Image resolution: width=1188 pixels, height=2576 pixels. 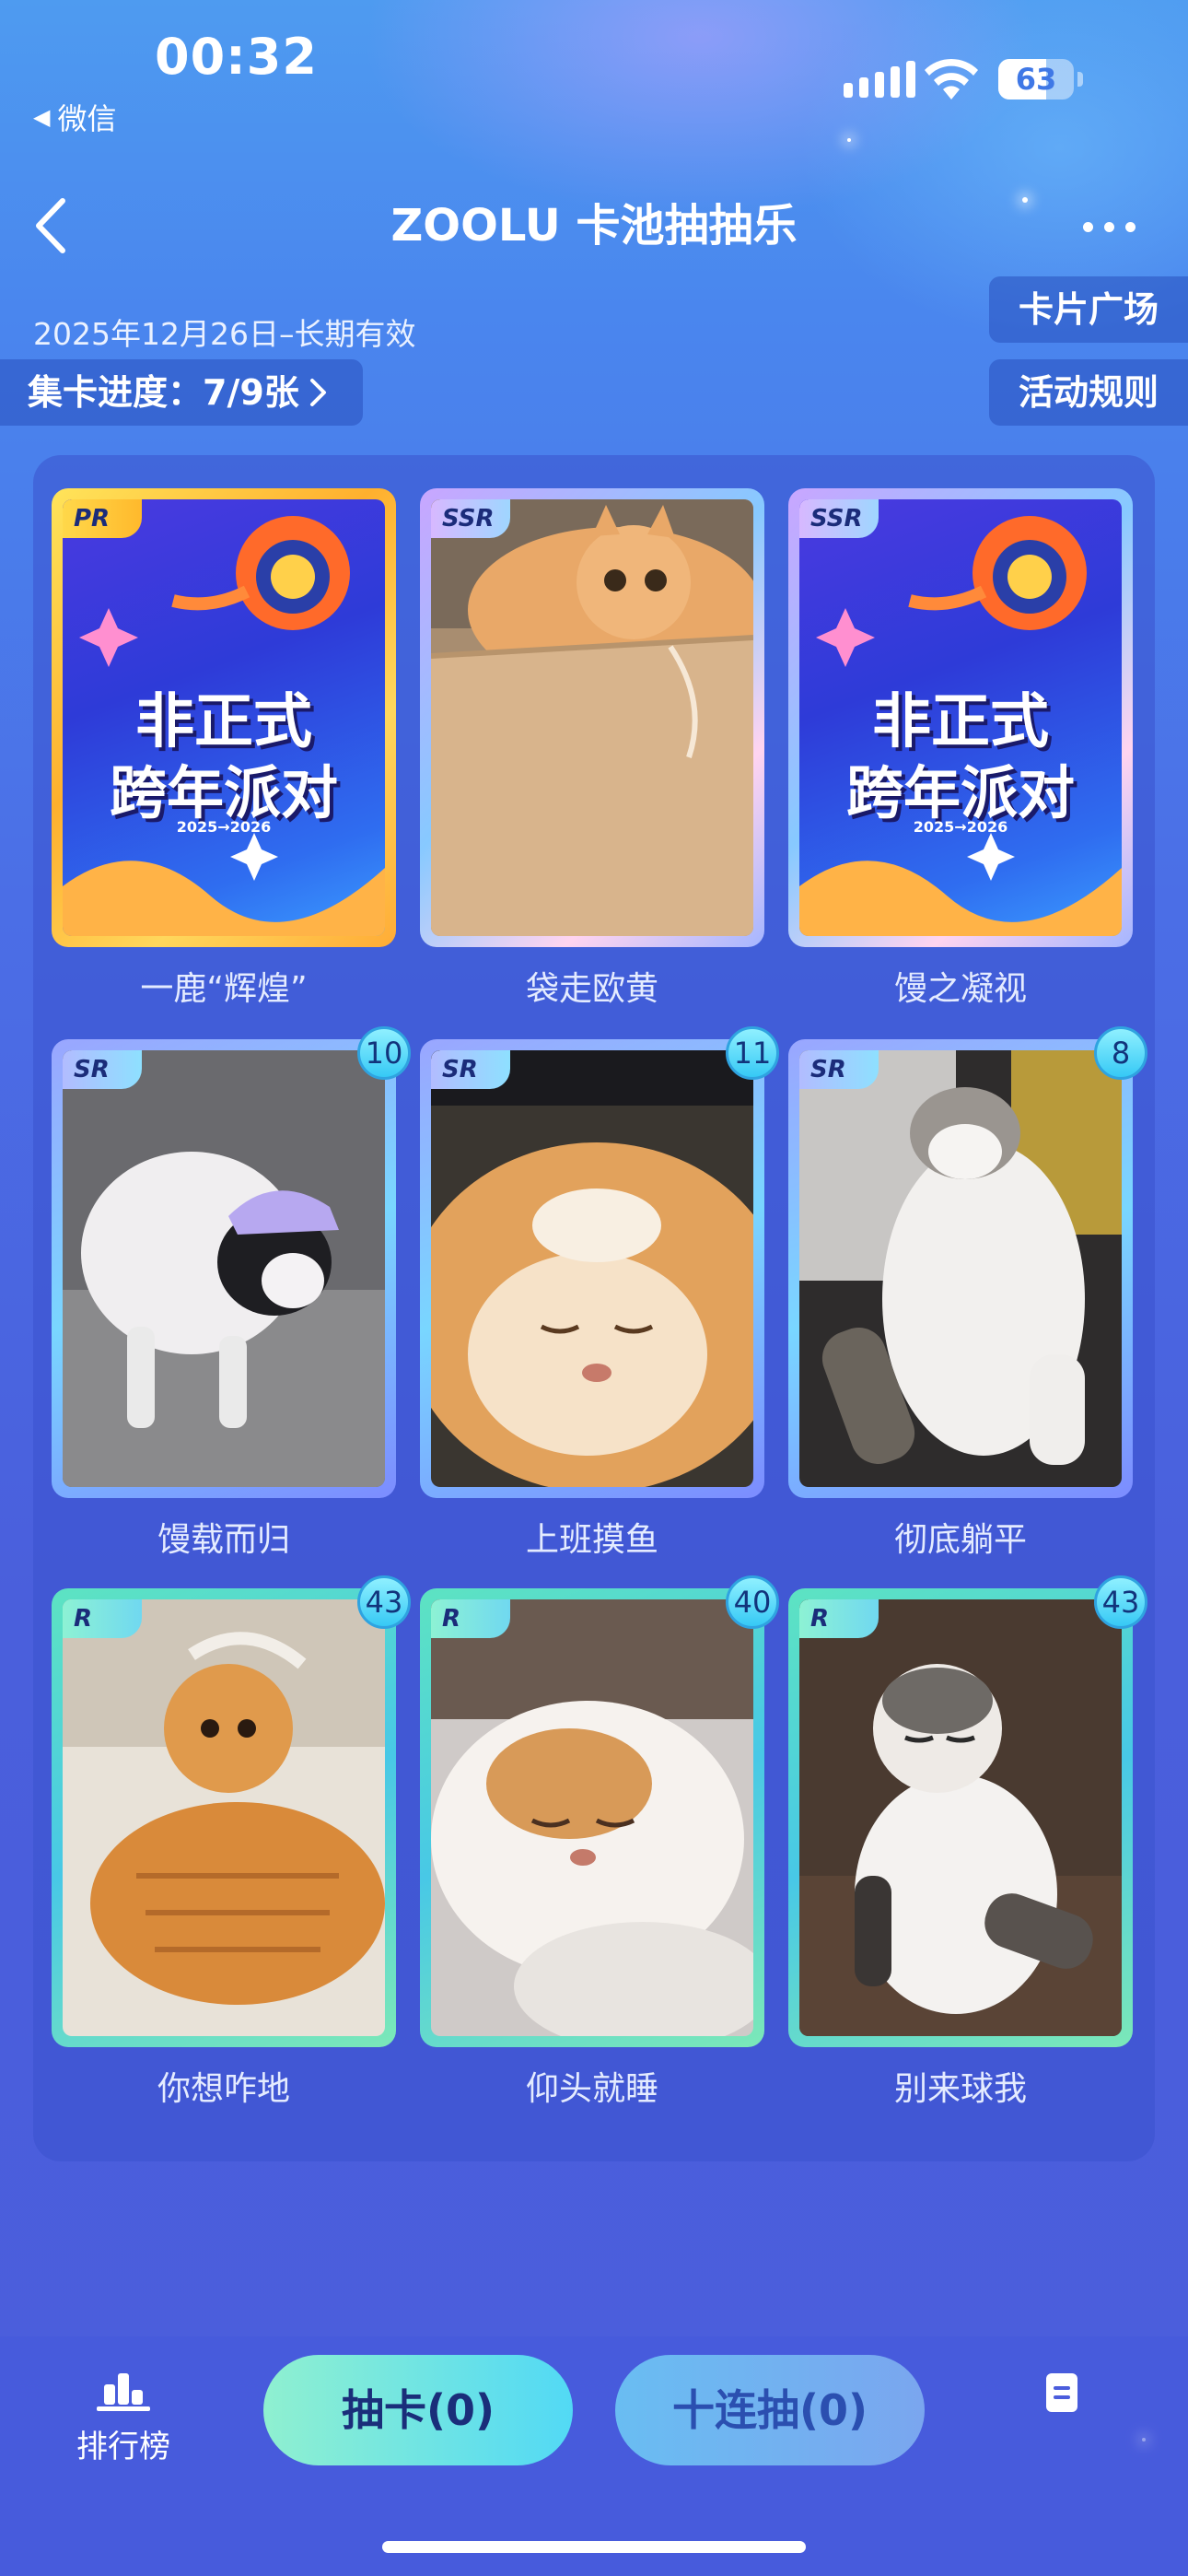 I want to click on card-name: 馒之凝视, so click(x=960, y=989).